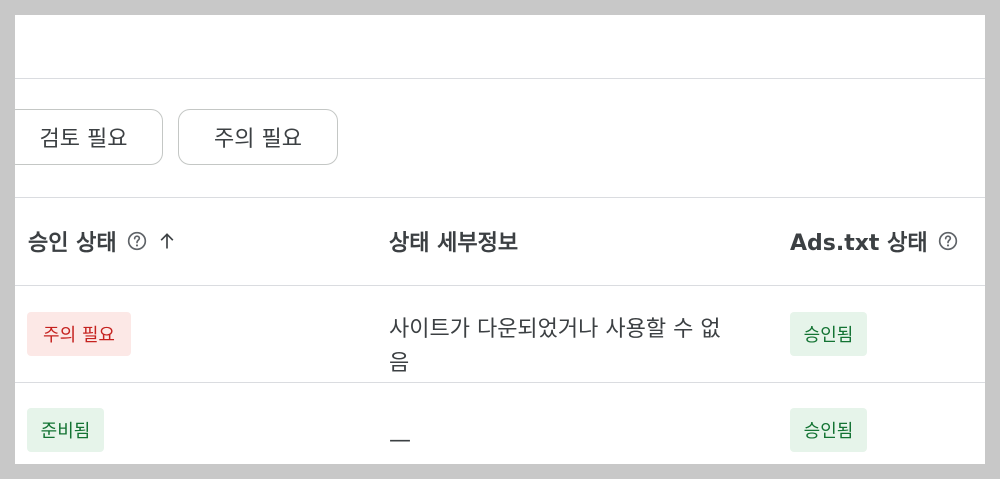 This screenshot has width=1000, height=479. I want to click on filter-chip-label: 주의 필요, so click(258, 139).